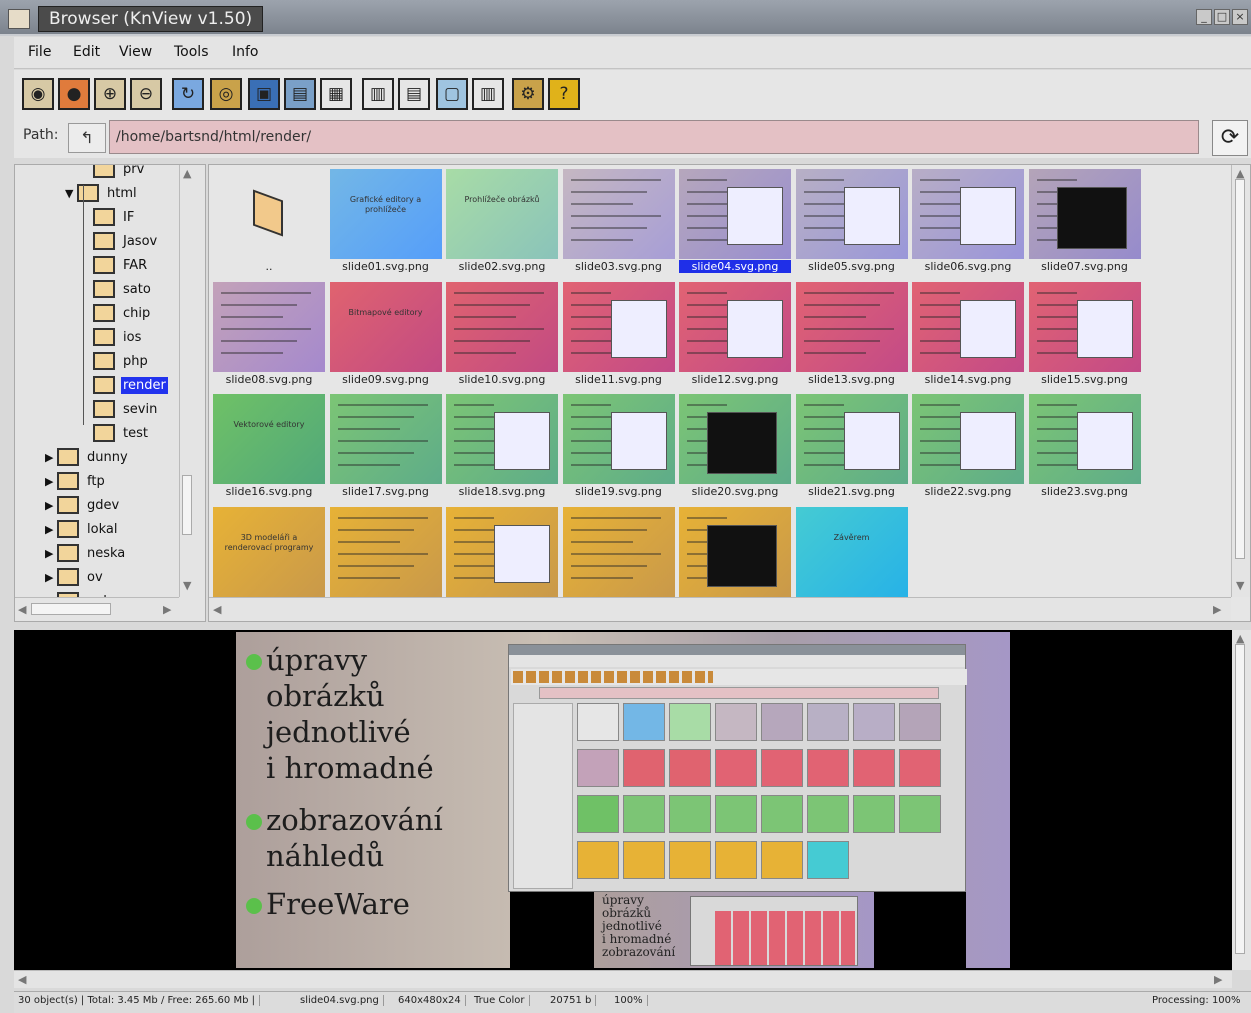 The height and width of the screenshot is (1013, 1251). I want to click on minimize-icon: _, so click(1204, 17).